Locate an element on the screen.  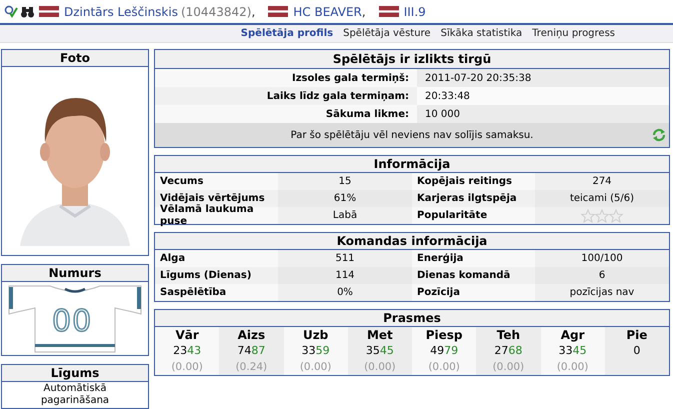
card-title: Numurs is located at coordinates (75, 273).